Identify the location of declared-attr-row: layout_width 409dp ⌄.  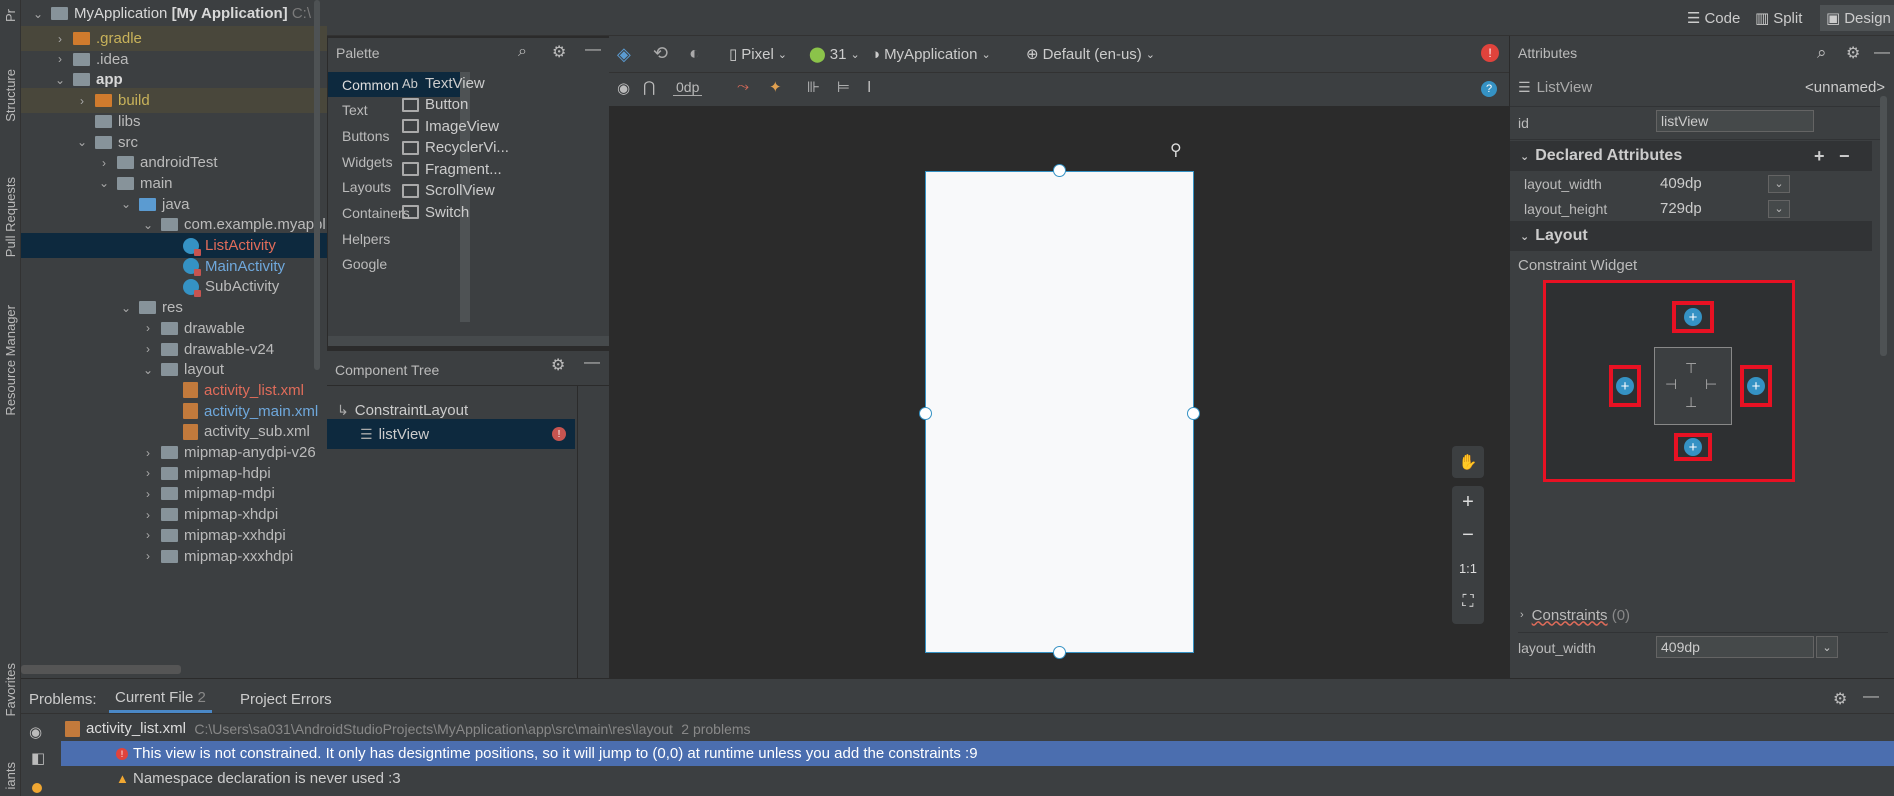
(1695, 183).